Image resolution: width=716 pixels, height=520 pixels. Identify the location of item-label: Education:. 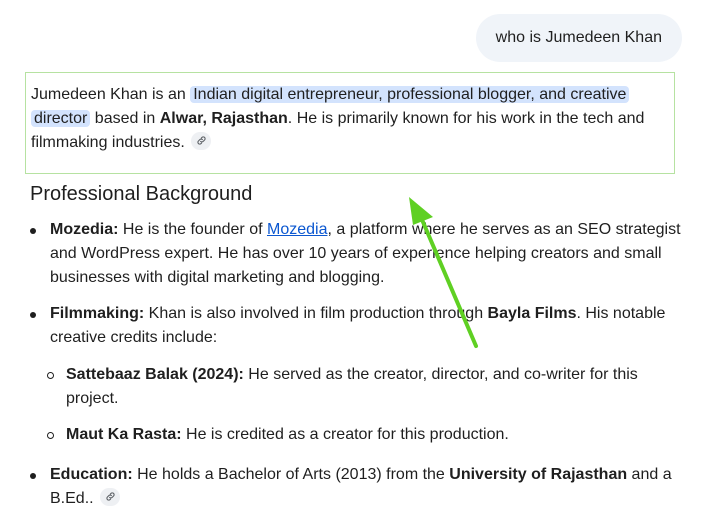
(91, 474).